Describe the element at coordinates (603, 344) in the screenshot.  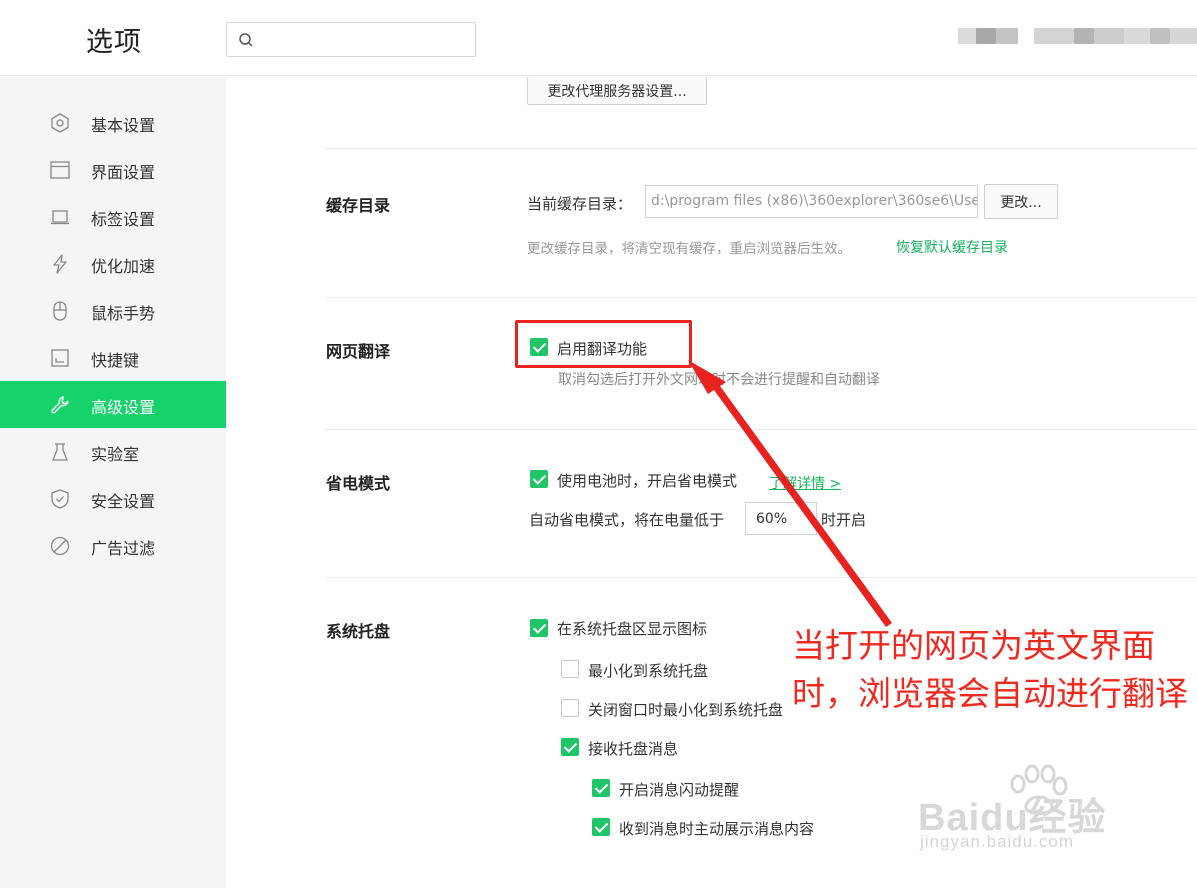
I see `translate-highlight-box` at that location.